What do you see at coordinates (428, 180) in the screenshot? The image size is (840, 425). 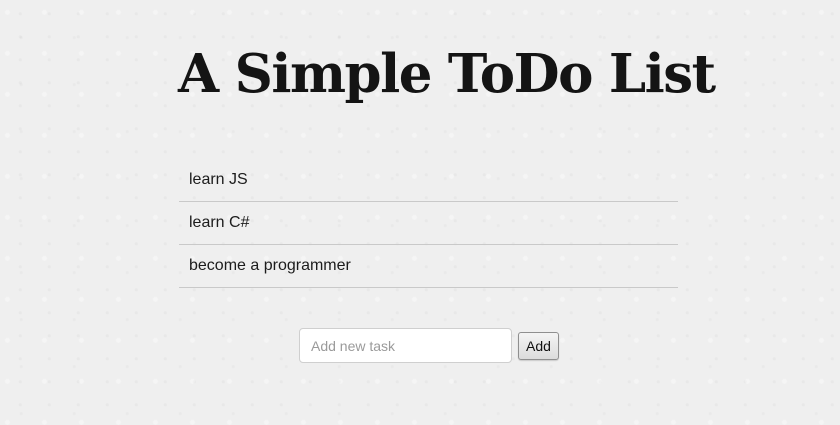 I see `task-item: learn JS` at bounding box center [428, 180].